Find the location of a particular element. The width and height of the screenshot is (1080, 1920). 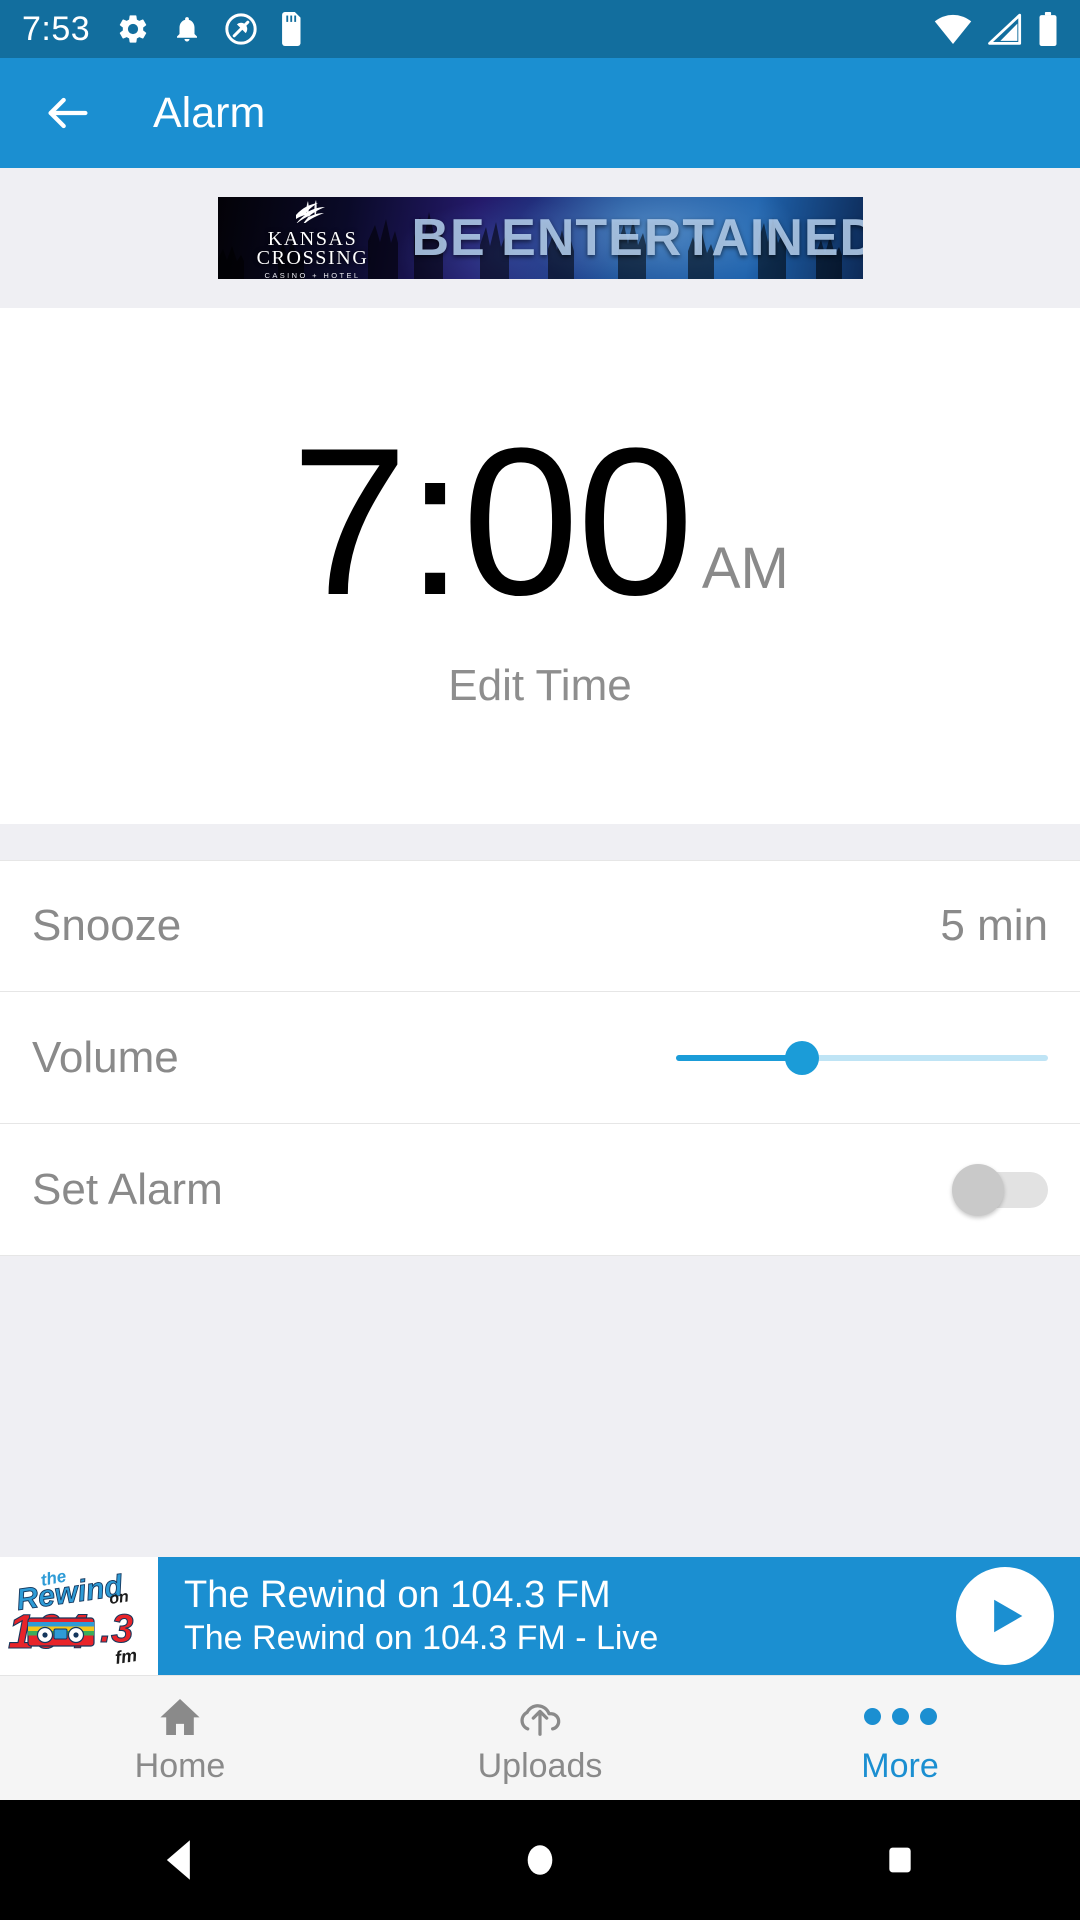

sd-card-icon is located at coordinates (292, 29).